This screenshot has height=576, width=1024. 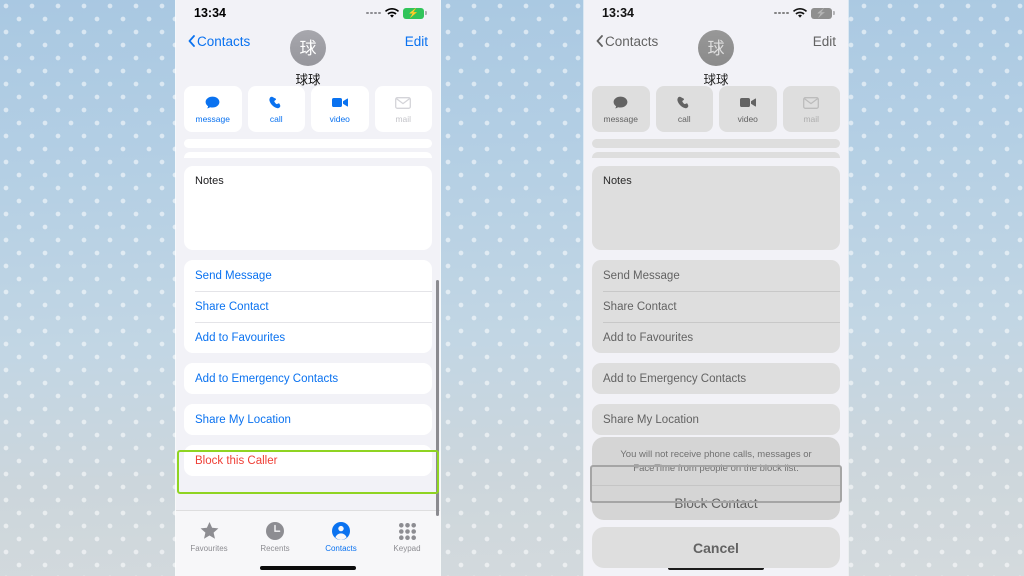 What do you see at coordinates (716, 103) in the screenshot?
I see `quick-actions-row-right: message call video mail` at bounding box center [716, 103].